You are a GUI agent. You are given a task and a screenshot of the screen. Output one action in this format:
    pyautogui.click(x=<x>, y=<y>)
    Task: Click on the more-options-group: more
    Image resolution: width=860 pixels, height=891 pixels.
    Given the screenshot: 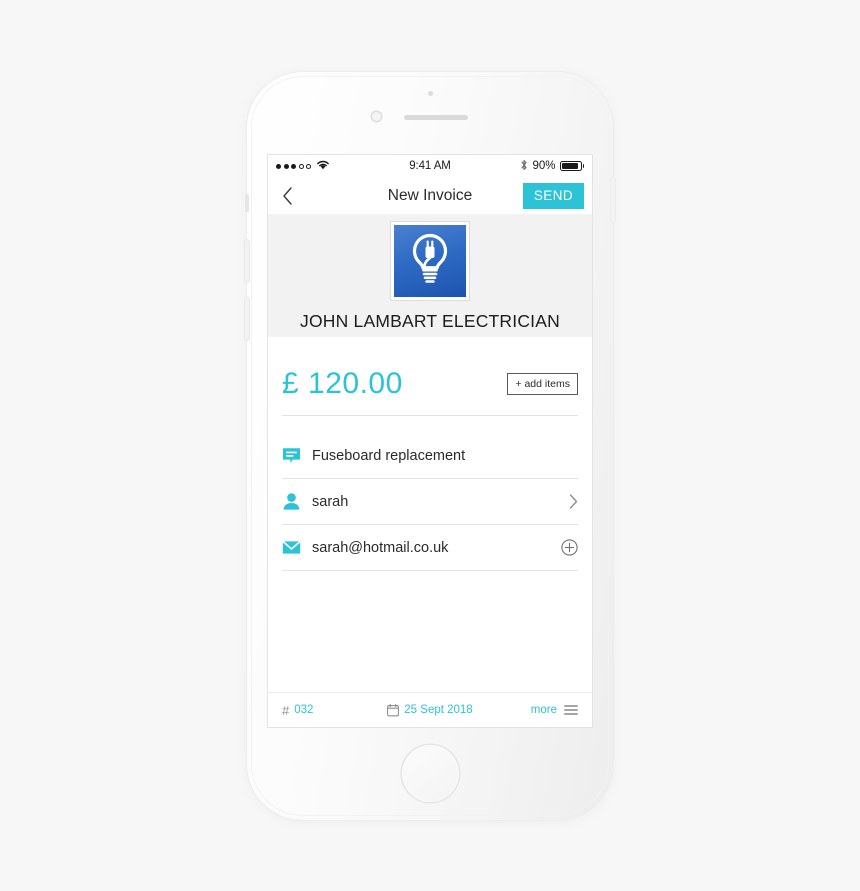 What is the action you would take?
    pyautogui.click(x=554, y=710)
    